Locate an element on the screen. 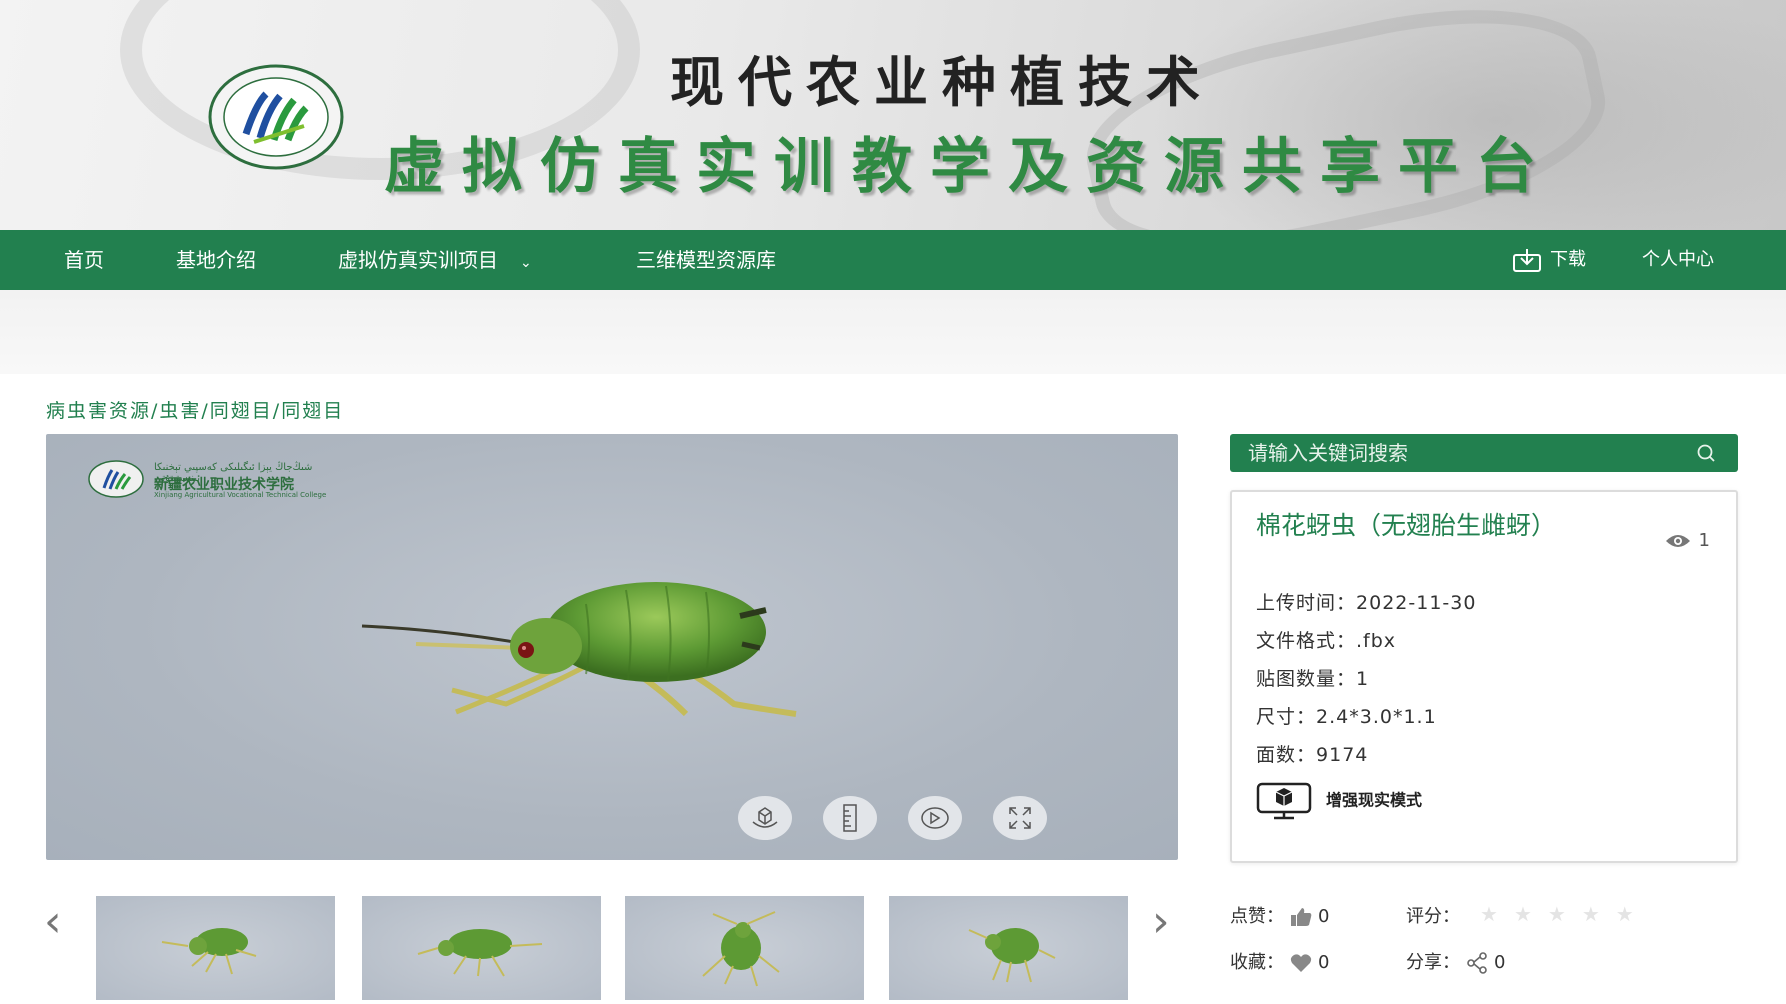  upload-time-label: 上传时间： is located at coordinates (1306, 603).